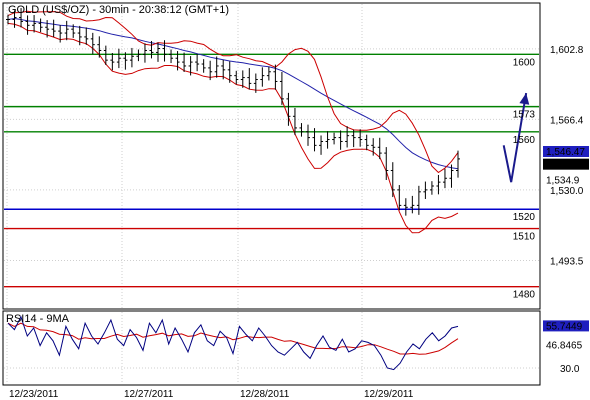 The width and height of the screenshot is (590, 400). Describe the element at coordinates (149, 394) in the screenshot. I see `x-tick-label: 12/27/2011` at that location.